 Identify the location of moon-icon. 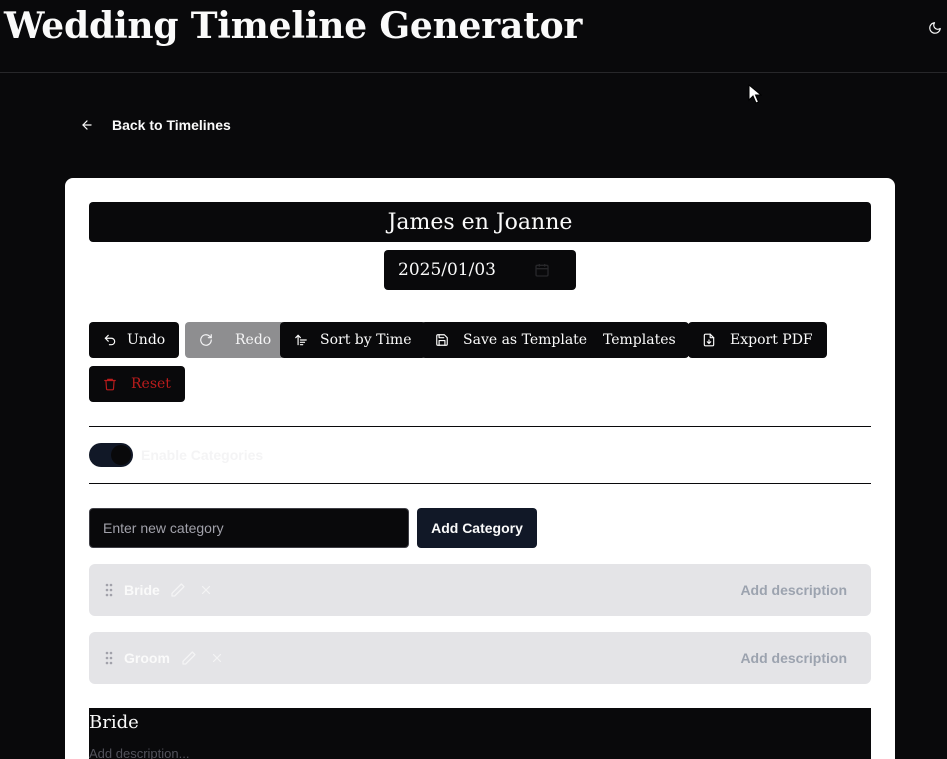
(935, 28).